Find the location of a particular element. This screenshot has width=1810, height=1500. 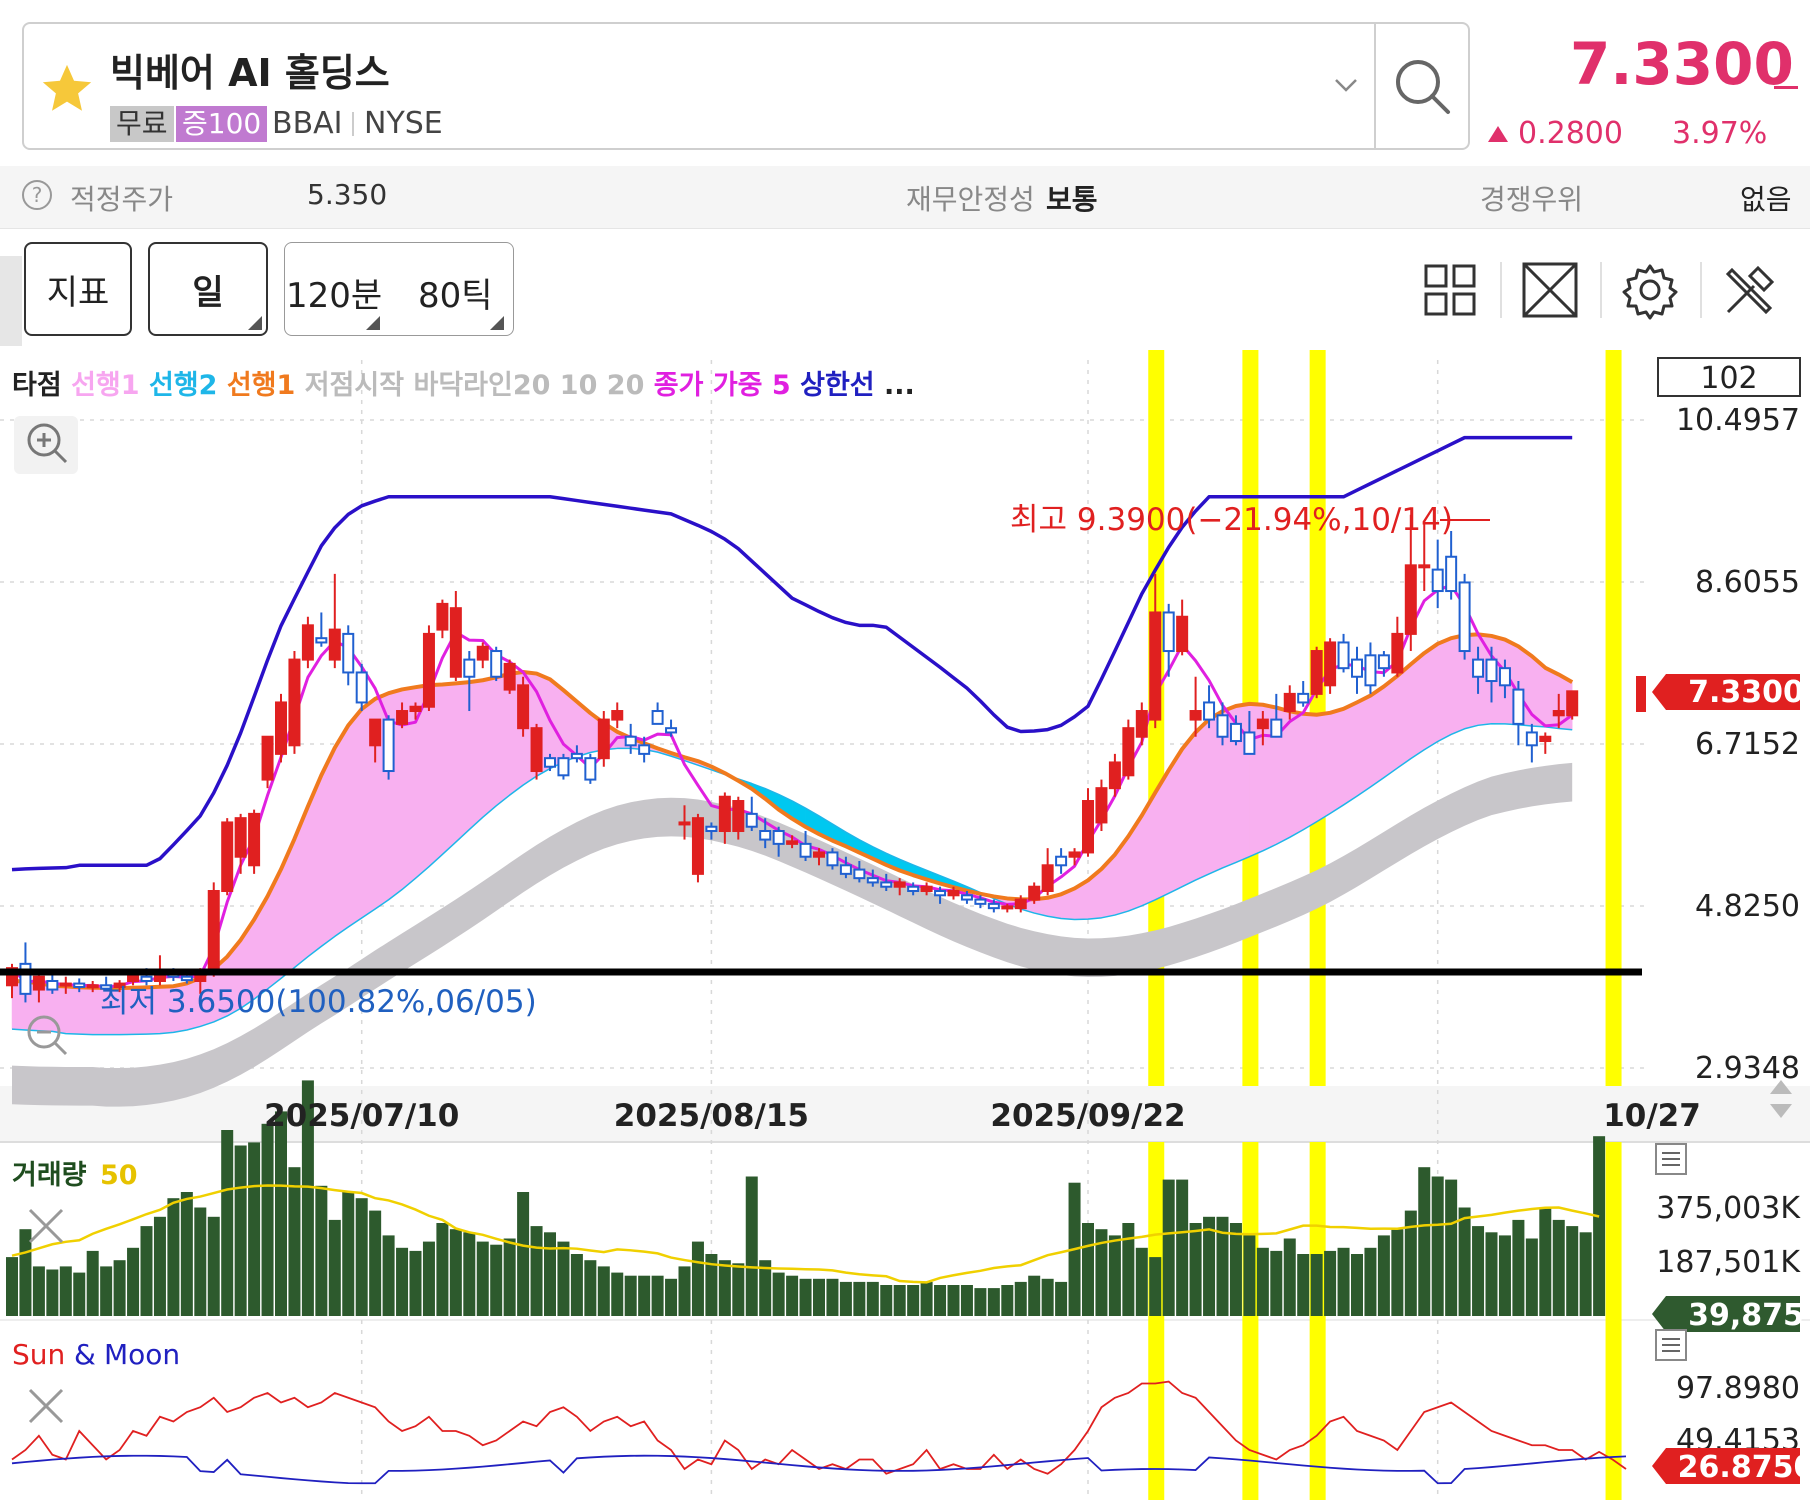

legend-item: 타점 is located at coordinates (37, 385).